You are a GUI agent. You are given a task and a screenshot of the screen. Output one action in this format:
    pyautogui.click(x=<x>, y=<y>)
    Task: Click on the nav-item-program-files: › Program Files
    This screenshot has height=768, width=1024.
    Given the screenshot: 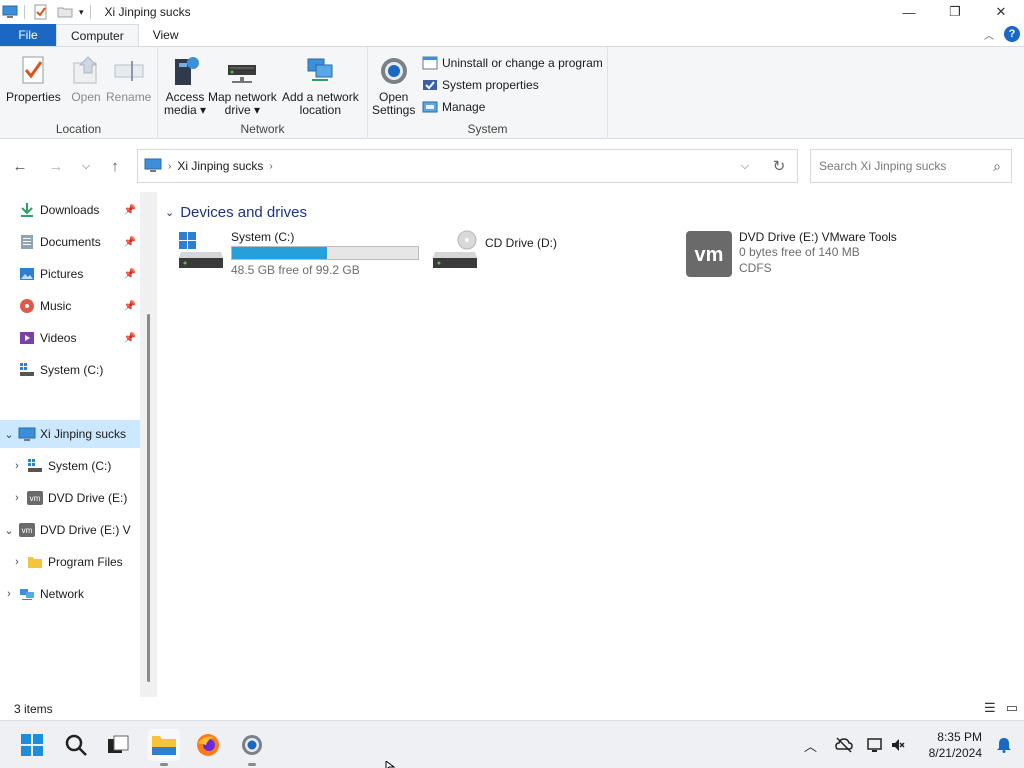 What is the action you would take?
    pyautogui.click(x=70, y=562)
    